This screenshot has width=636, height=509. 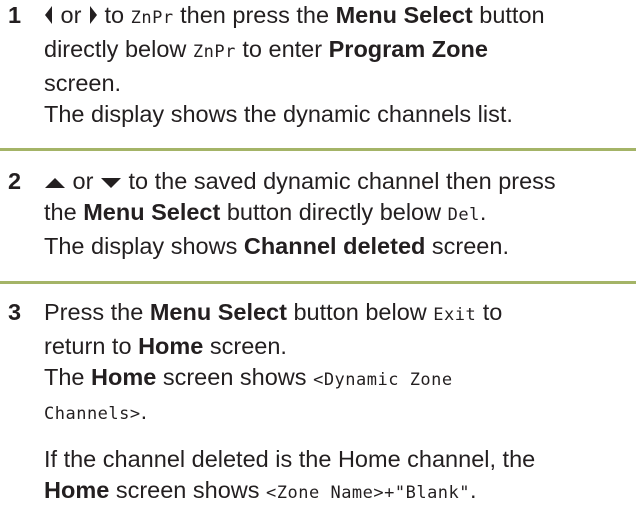 What do you see at coordinates (110, 183) in the screenshot?
I see `down-arrow-icon` at bounding box center [110, 183].